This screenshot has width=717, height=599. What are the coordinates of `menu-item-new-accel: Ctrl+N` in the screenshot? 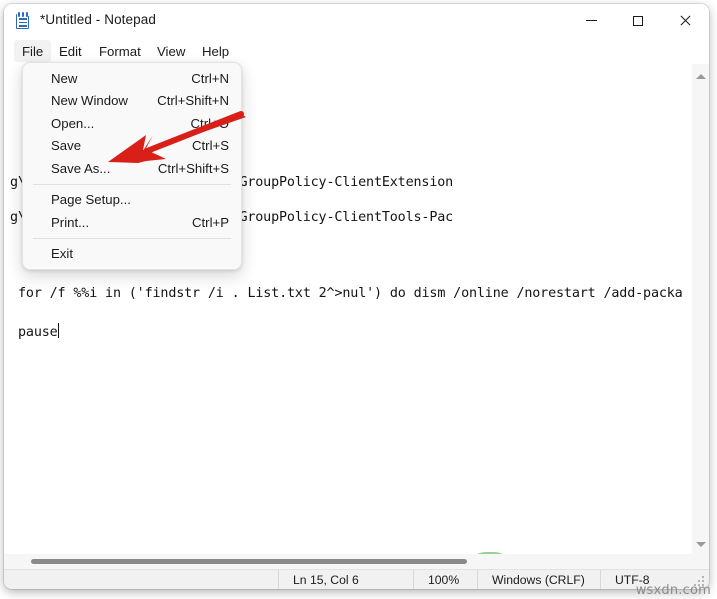 It's located at (210, 78).